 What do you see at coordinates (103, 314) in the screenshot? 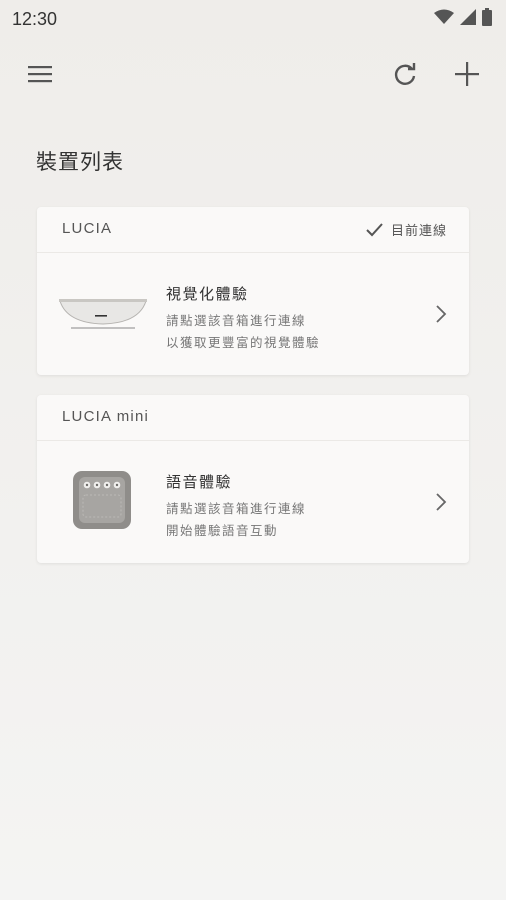
I see `lucia-speaker-image` at bounding box center [103, 314].